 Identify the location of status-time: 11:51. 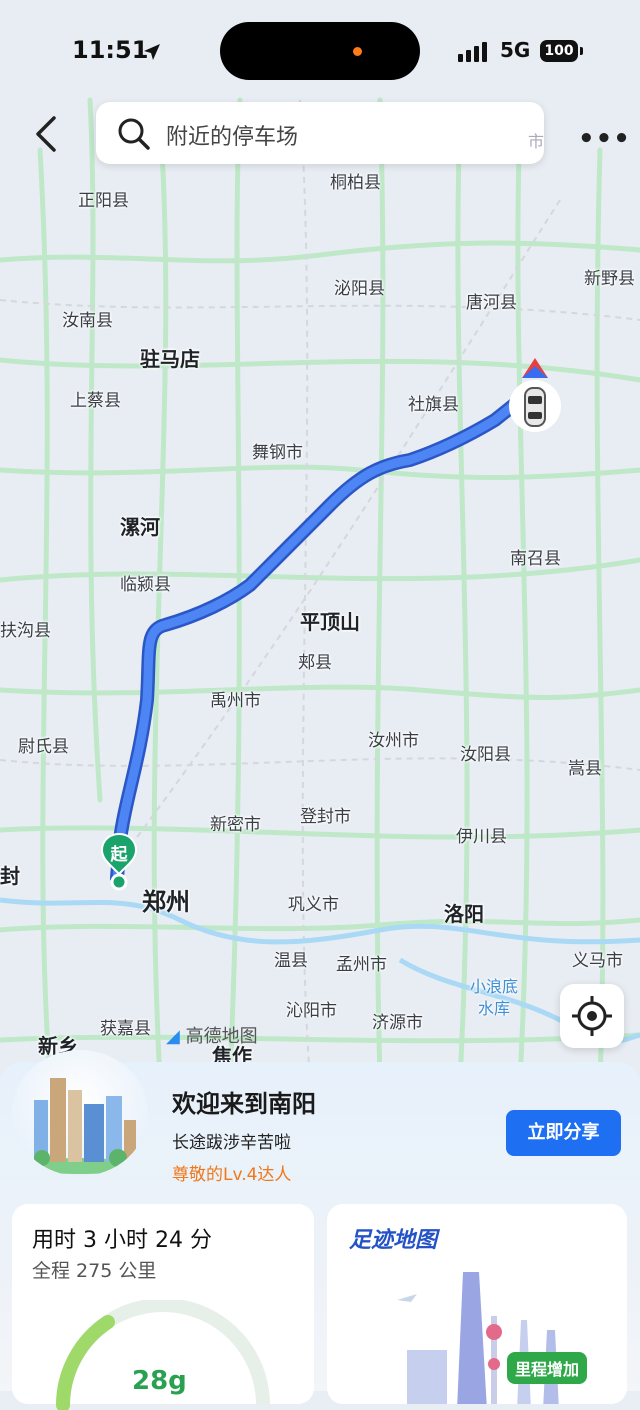
(110, 50).